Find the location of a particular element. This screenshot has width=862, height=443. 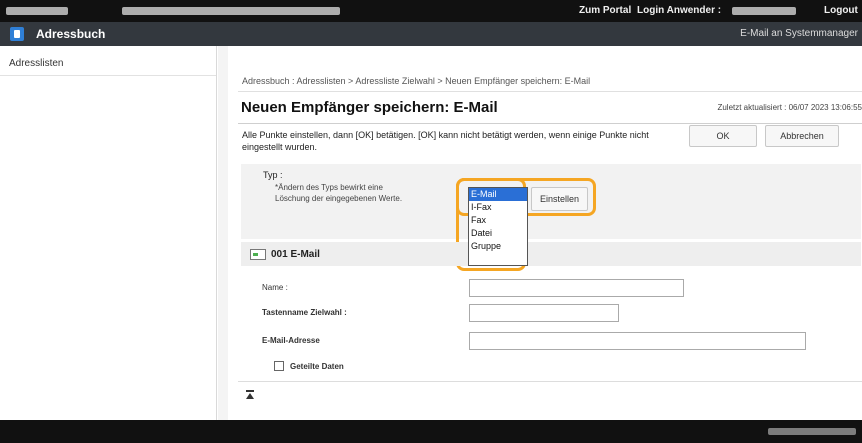

portal-link: Zum Portal is located at coordinates (605, 10).